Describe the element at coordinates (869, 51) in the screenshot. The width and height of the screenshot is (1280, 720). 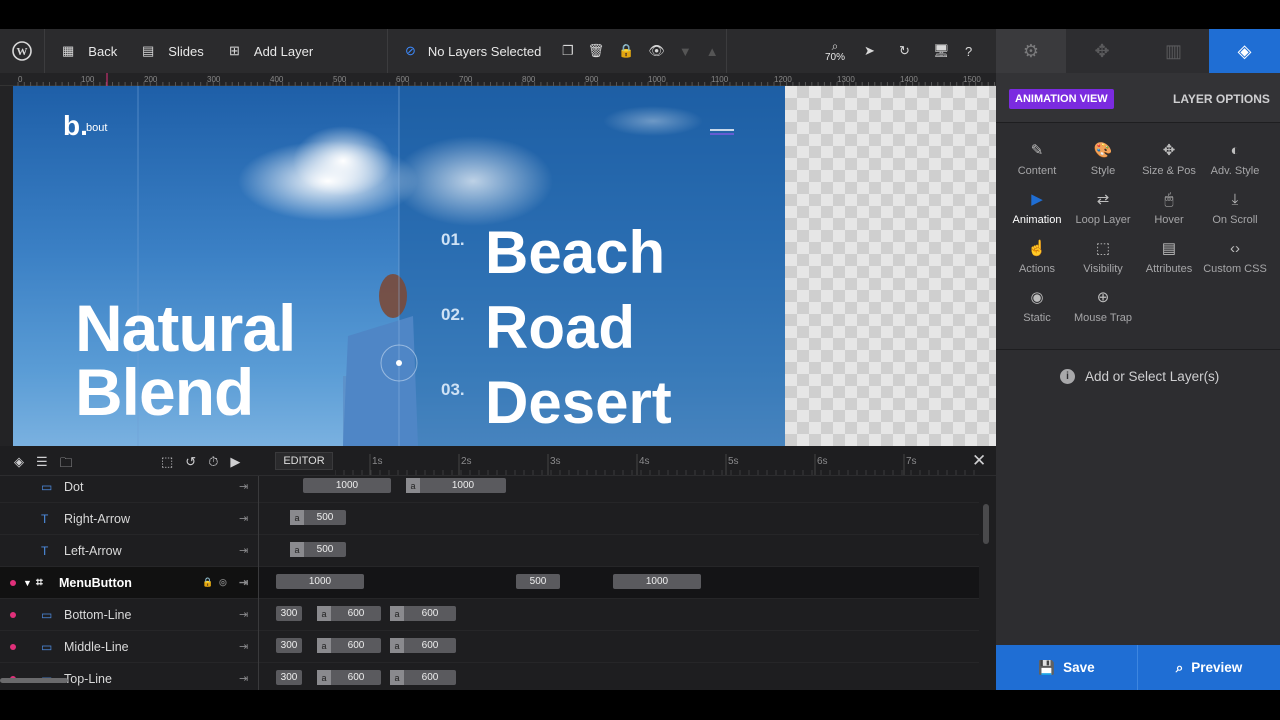
I see `cursor-button: ➤` at that location.